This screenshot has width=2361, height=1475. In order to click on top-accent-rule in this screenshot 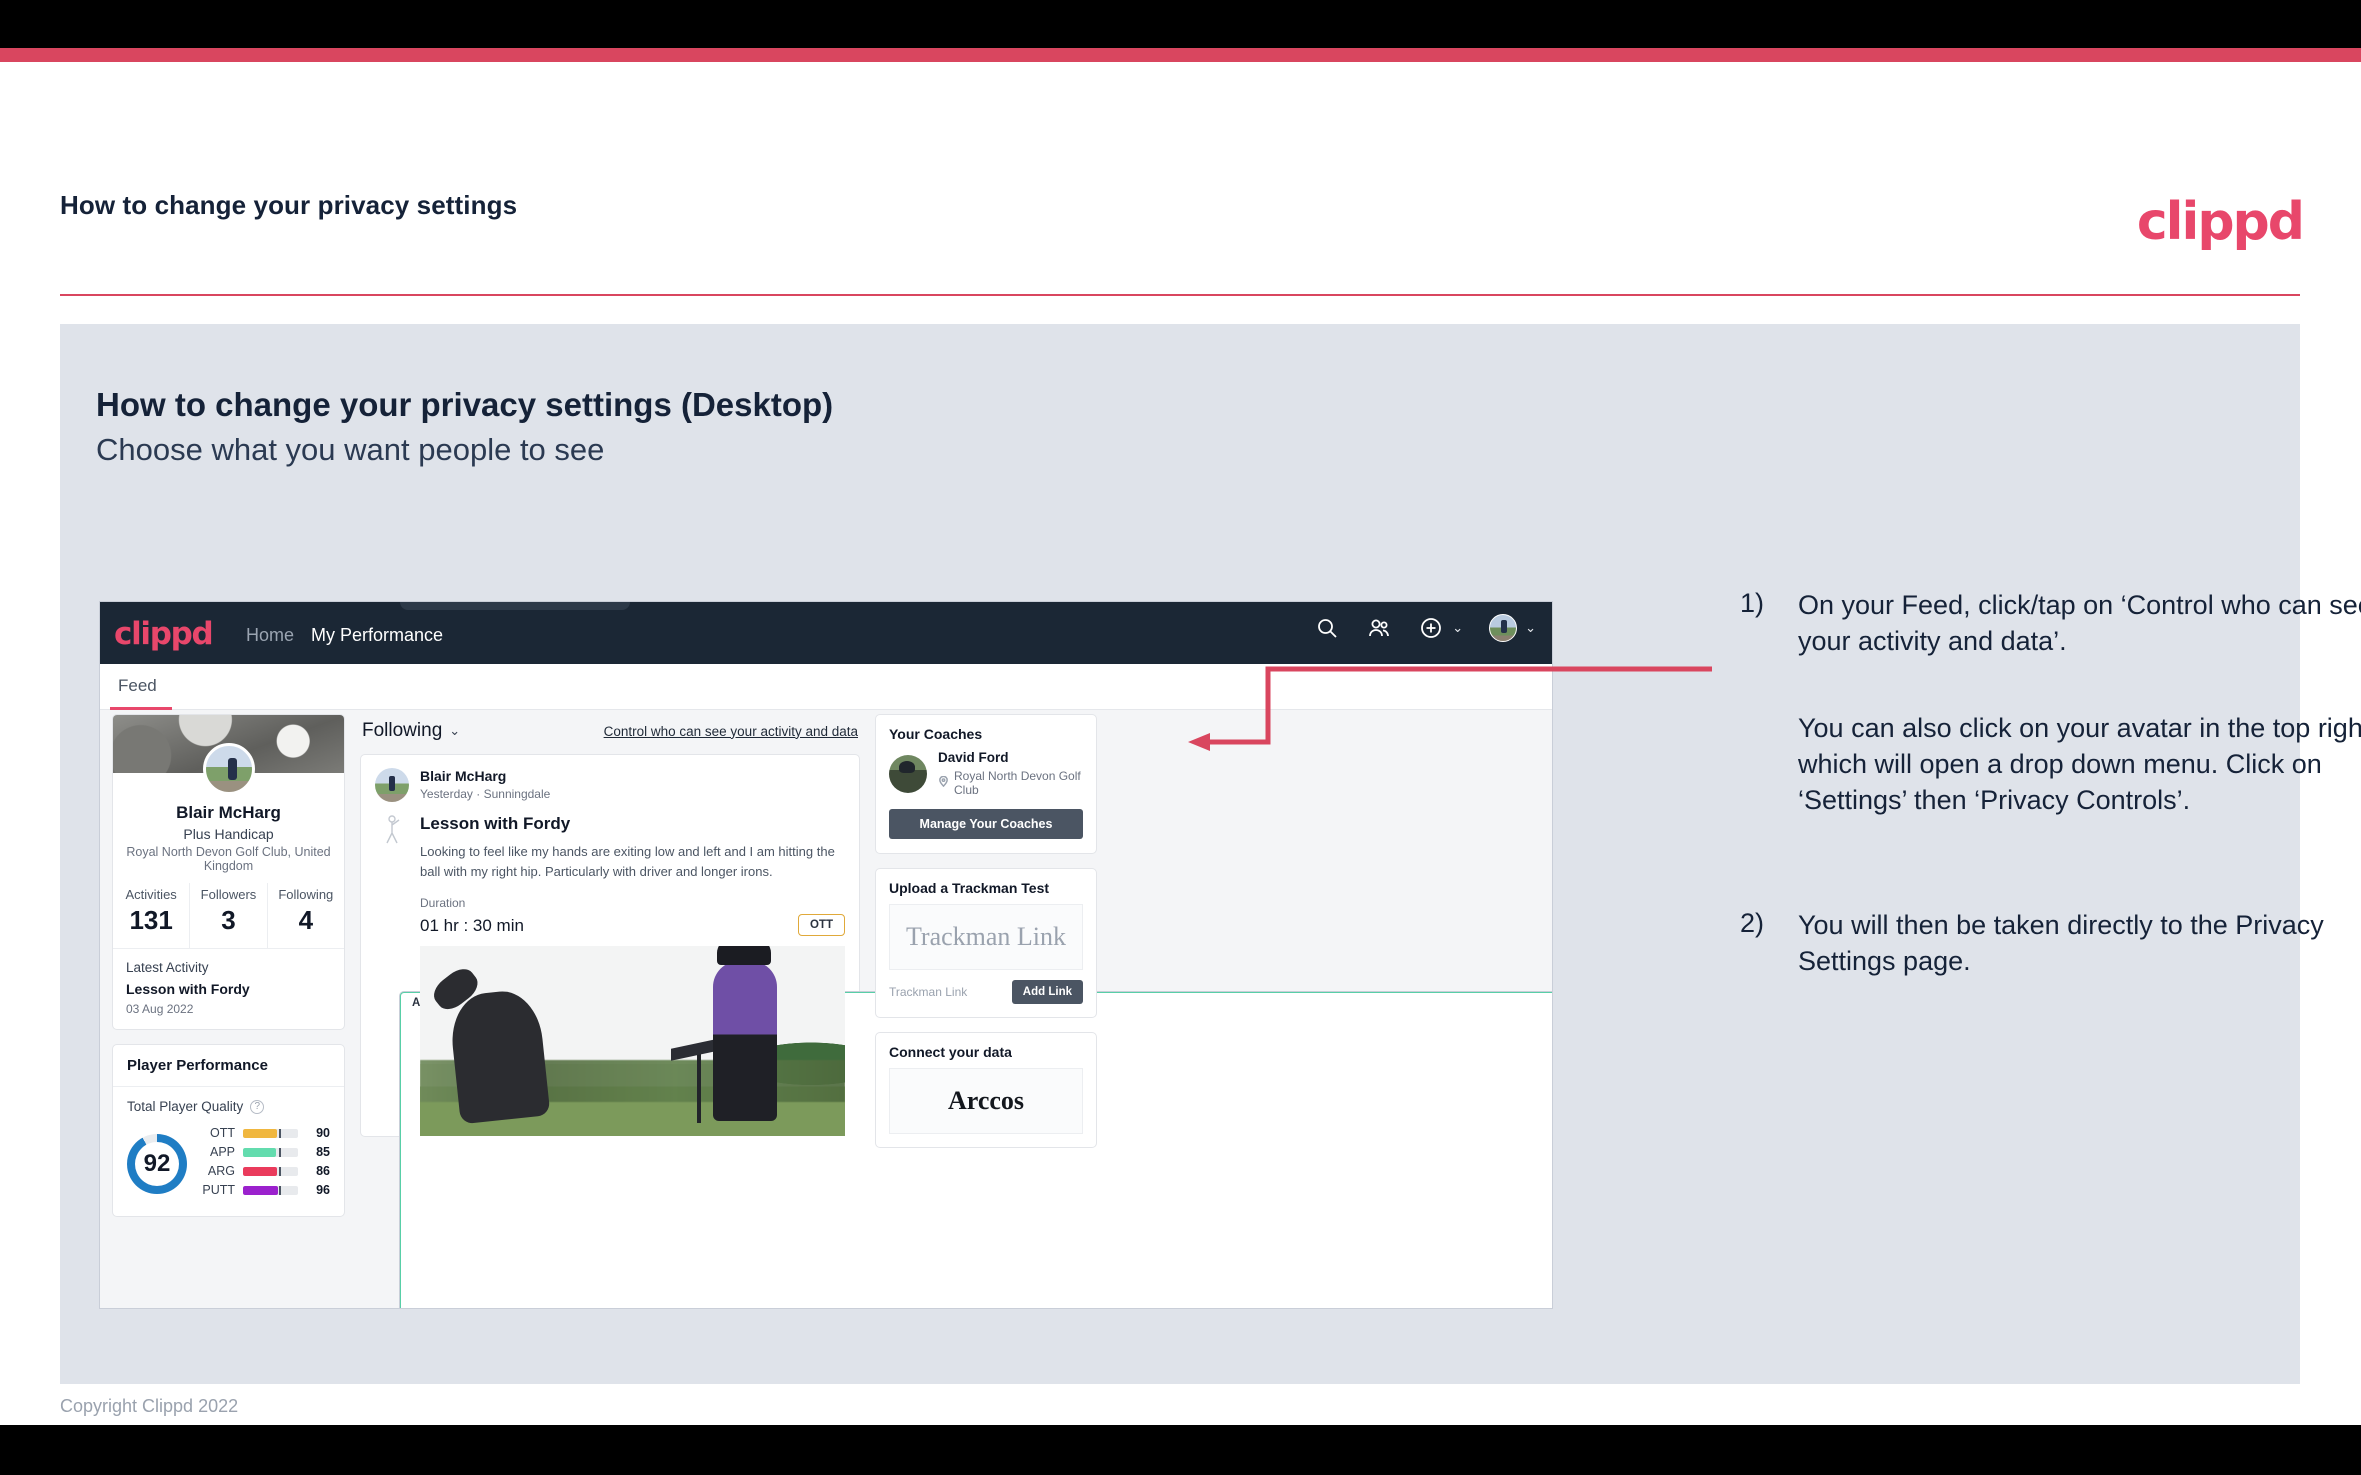, I will do `click(1180, 55)`.